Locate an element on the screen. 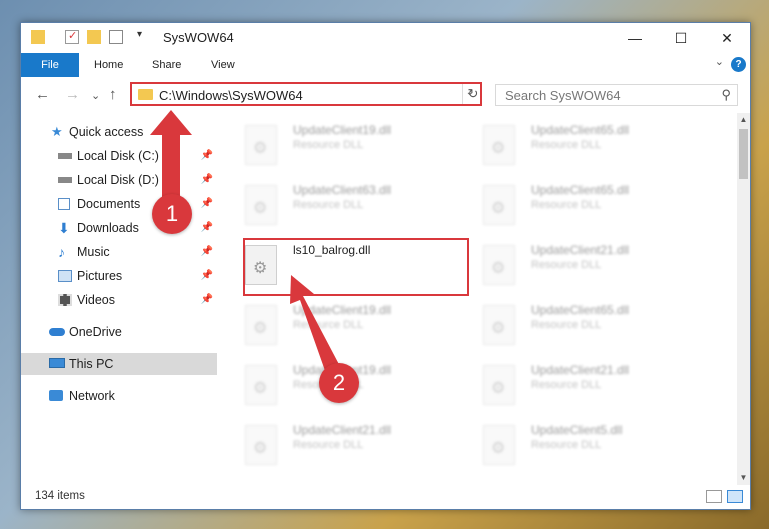  step-2-badge: 2 is located at coordinates (339, 383).